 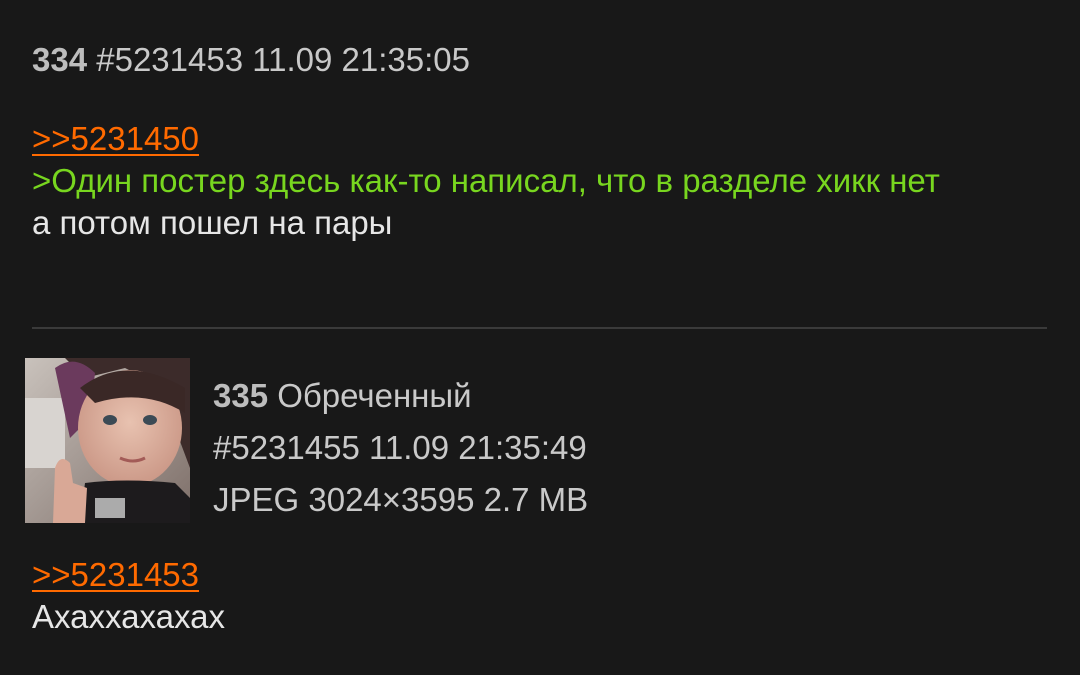 What do you see at coordinates (286, 447) in the screenshot?
I see `post-id: #5231455` at bounding box center [286, 447].